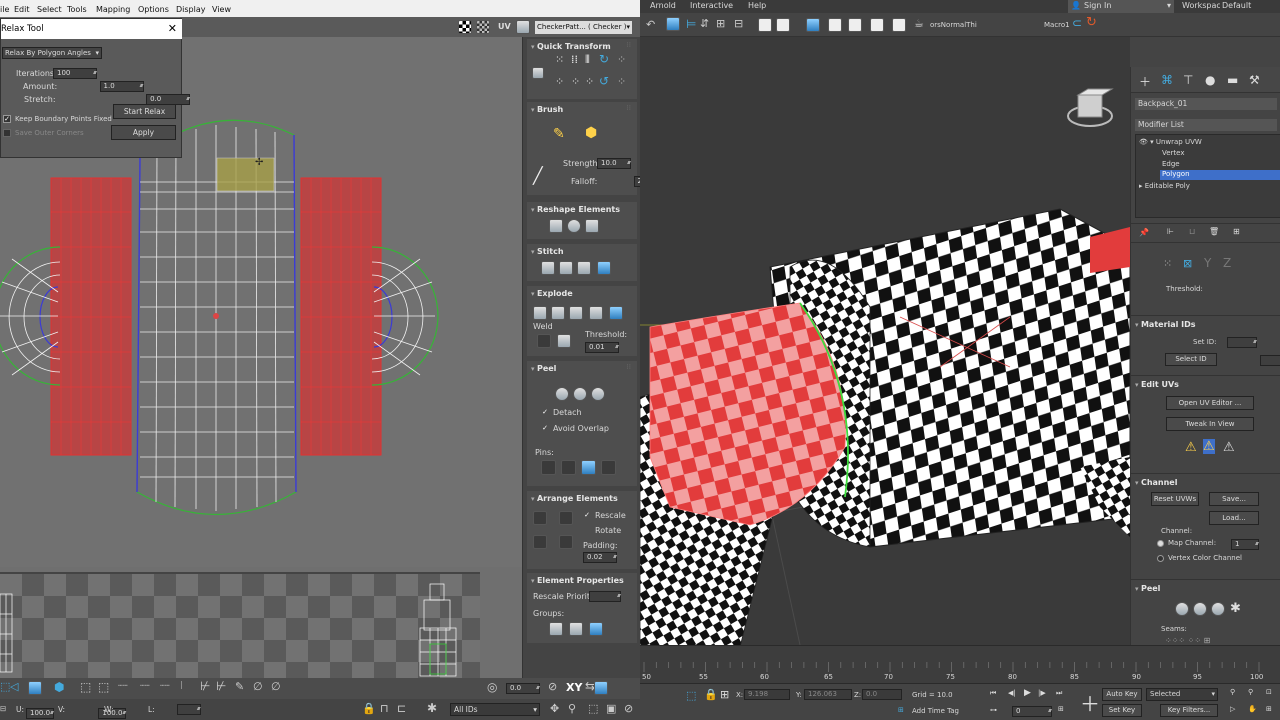  I want to click on orbit-nav-icon: ⊡, so click(1269, 692).